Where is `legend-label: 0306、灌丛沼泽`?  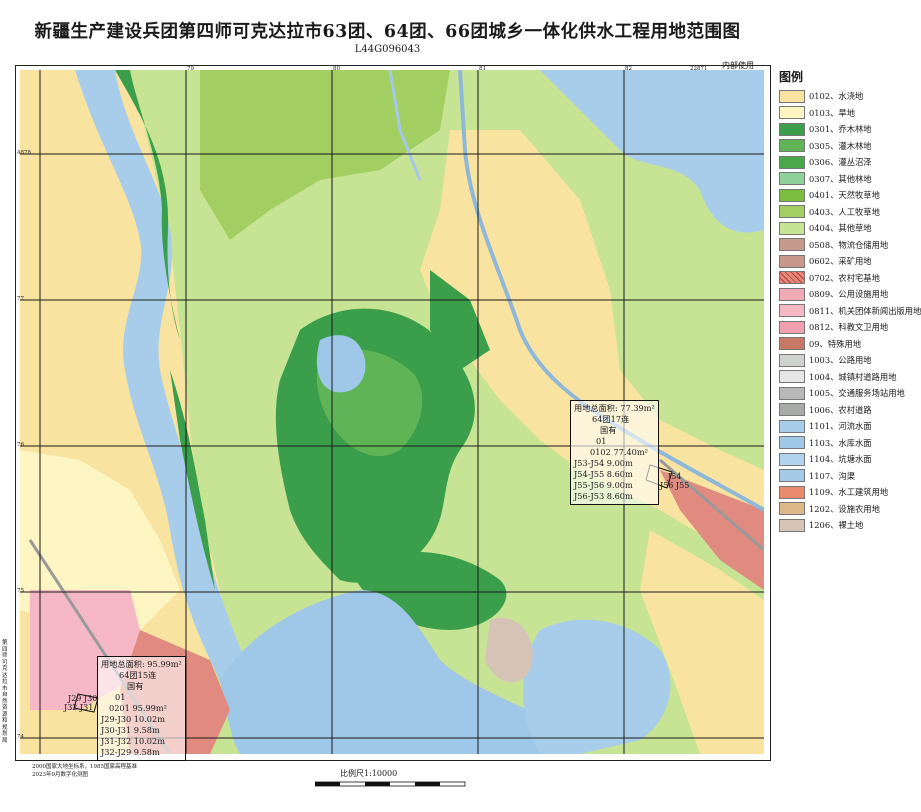 legend-label: 0306、灌丛沼泽 is located at coordinates (840, 162).